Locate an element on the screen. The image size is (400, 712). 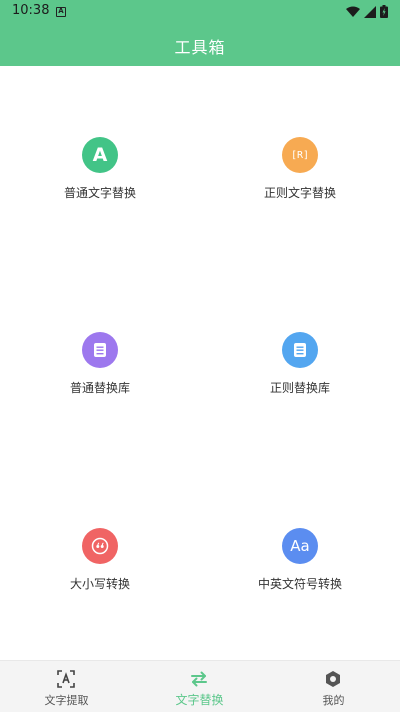
tool-case-convert: 大小写转换 is located at coordinates (100, 568).